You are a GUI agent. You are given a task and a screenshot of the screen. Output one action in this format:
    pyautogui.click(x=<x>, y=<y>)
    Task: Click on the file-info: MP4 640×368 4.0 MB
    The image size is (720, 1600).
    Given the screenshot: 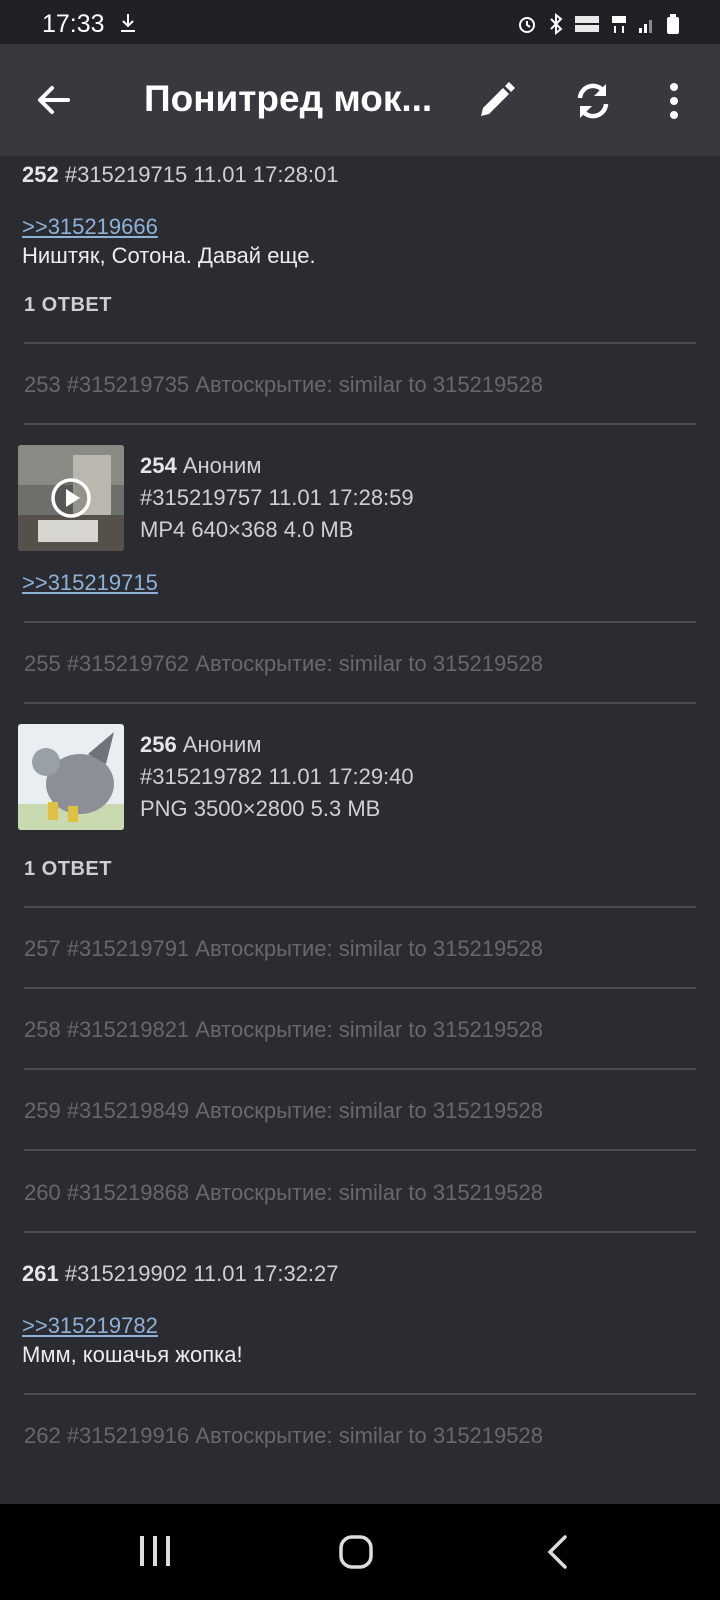 What is the action you would take?
    pyautogui.click(x=247, y=529)
    